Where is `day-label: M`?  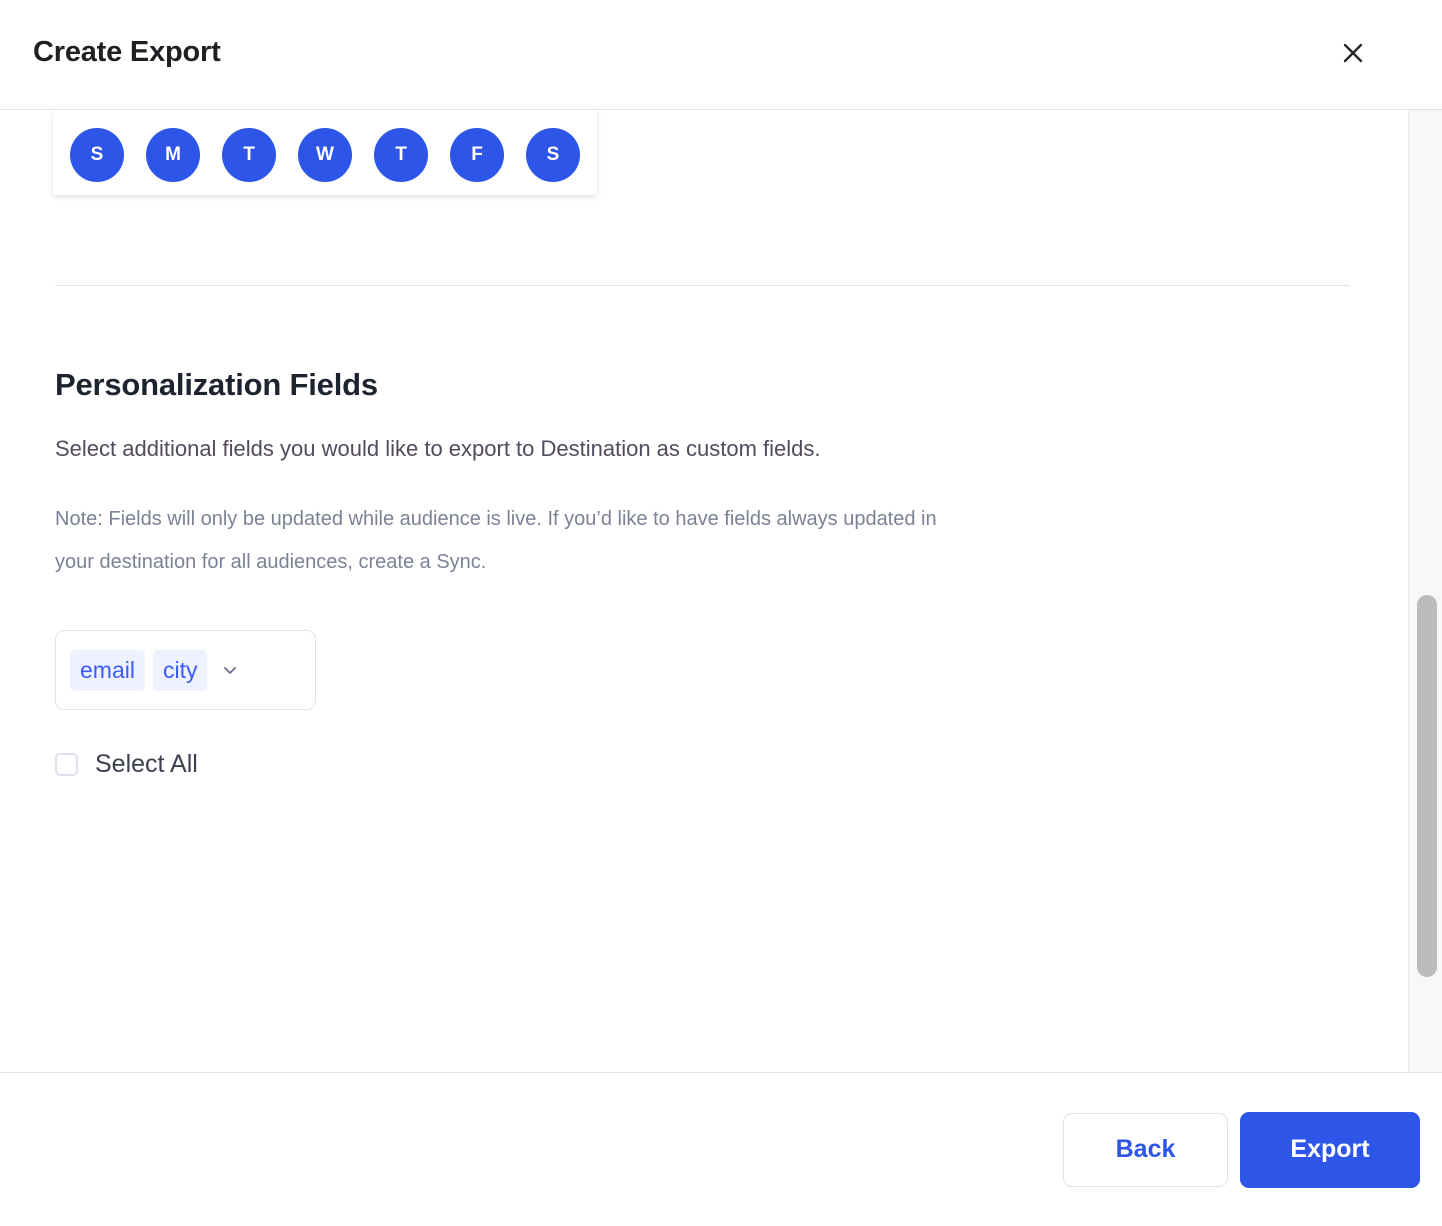
day-label: M is located at coordinates (173, 154).